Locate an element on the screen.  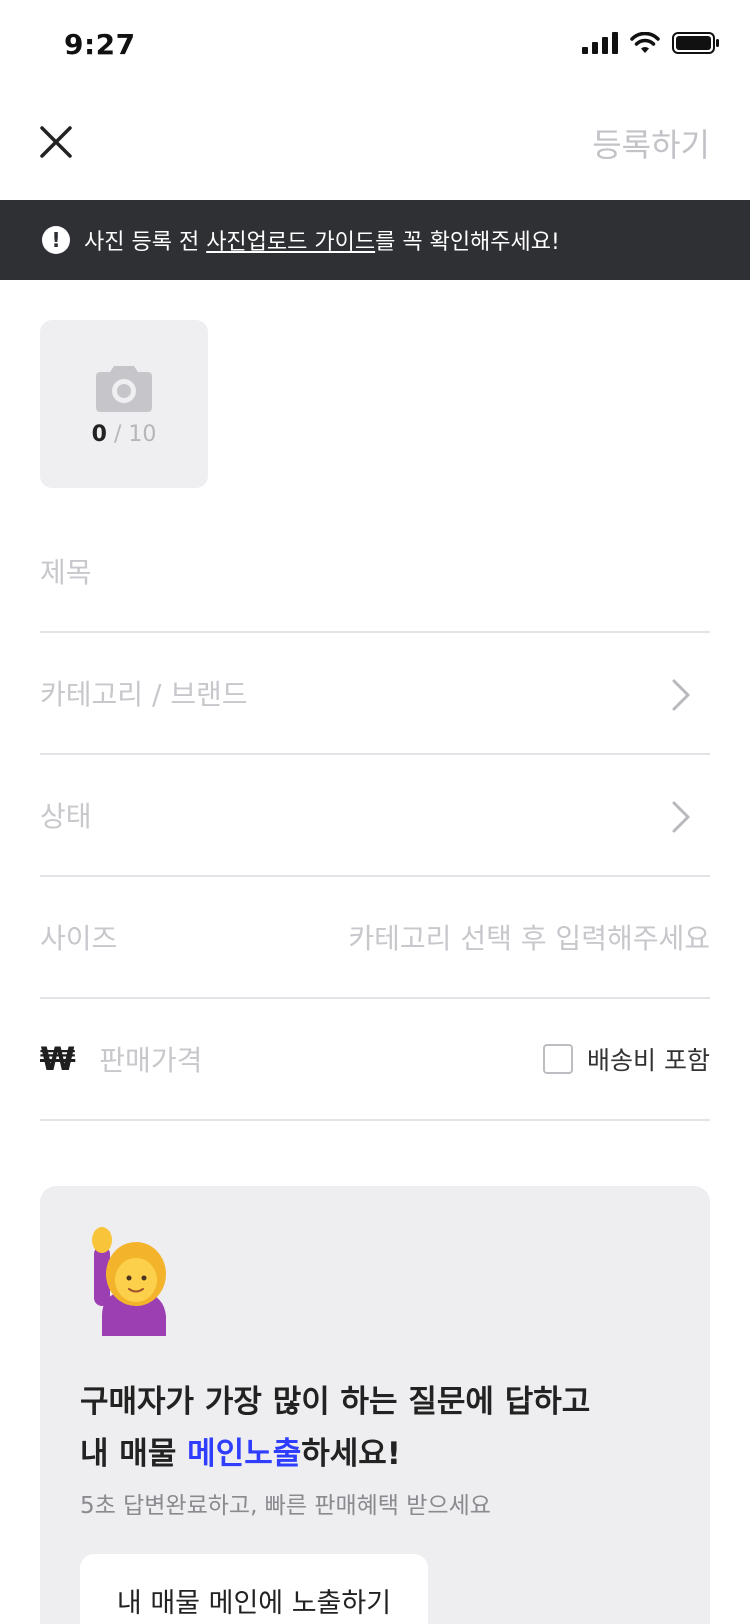
signal-icon is located at coordinates (600, 43).